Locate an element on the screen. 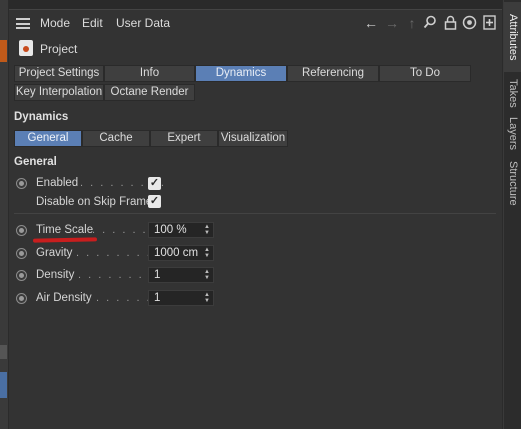 This screenshot has width=521, height=429. time-scale-field: 100 % ▲ ▼ is located at coordinates (181, 230).